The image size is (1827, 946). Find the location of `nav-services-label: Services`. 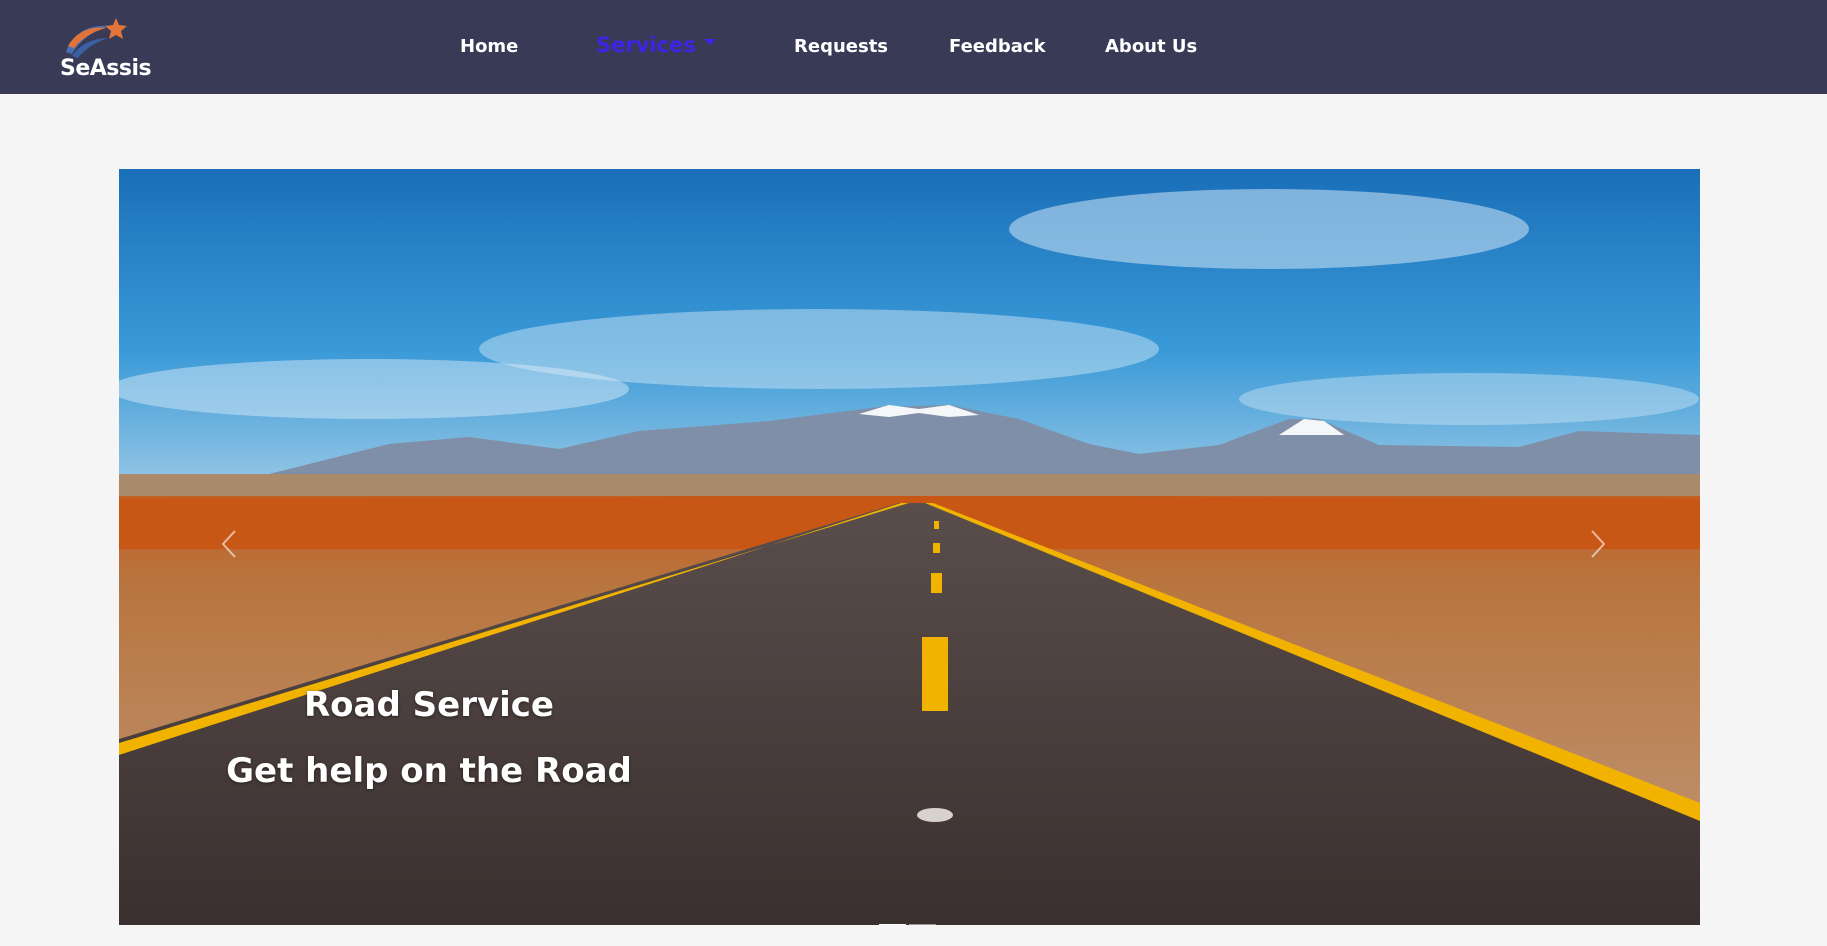

nav-services-label: Services is located at coordinates (646, 45).